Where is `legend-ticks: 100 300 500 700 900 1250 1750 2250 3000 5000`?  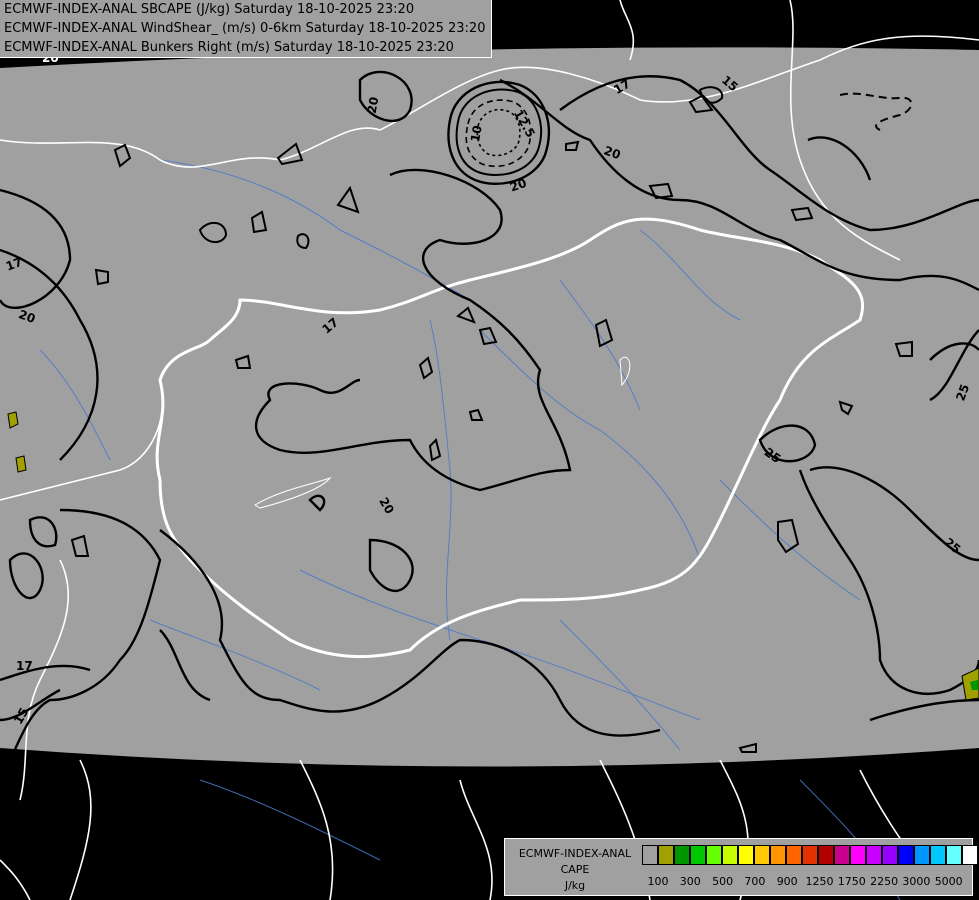
legend-ticks: 100 300 500 700 900 1250 1750 2250 3000 5000 is located at coordinates (807, 882).